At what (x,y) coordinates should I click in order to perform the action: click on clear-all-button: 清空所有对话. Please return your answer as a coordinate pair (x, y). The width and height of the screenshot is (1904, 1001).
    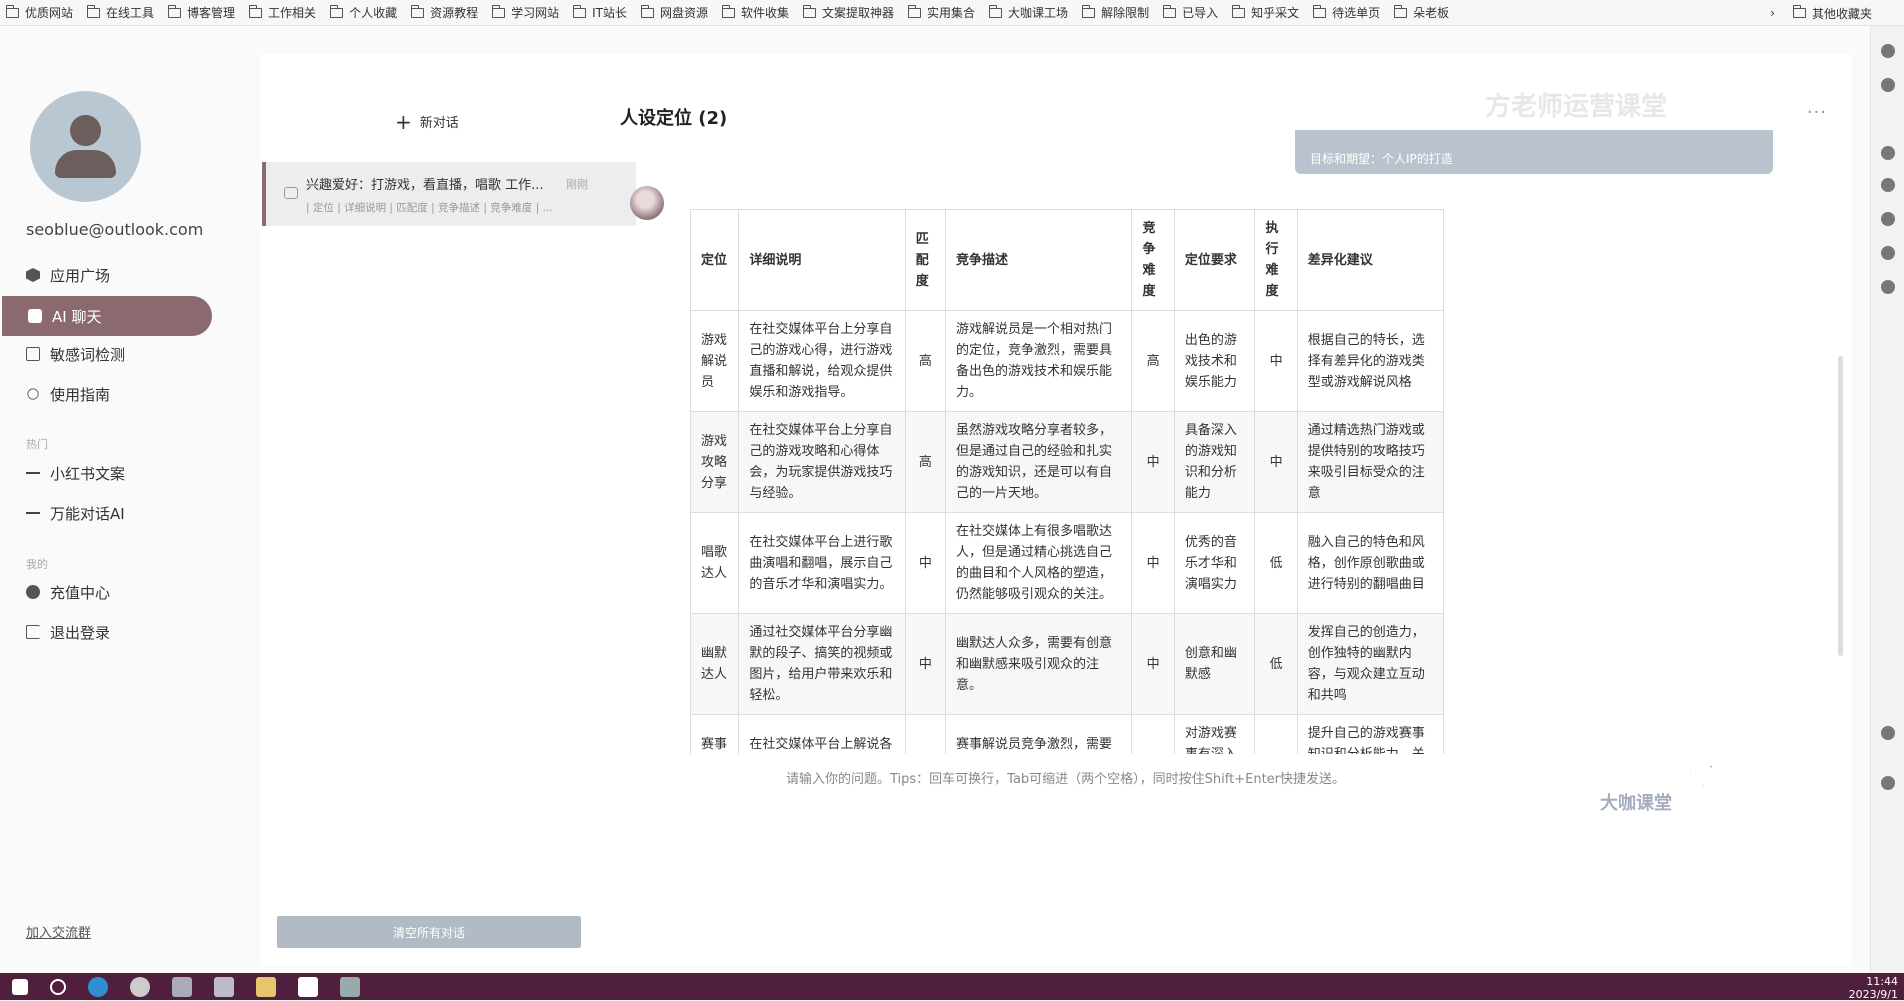
    Looking at the image, I should click on (429, 932).